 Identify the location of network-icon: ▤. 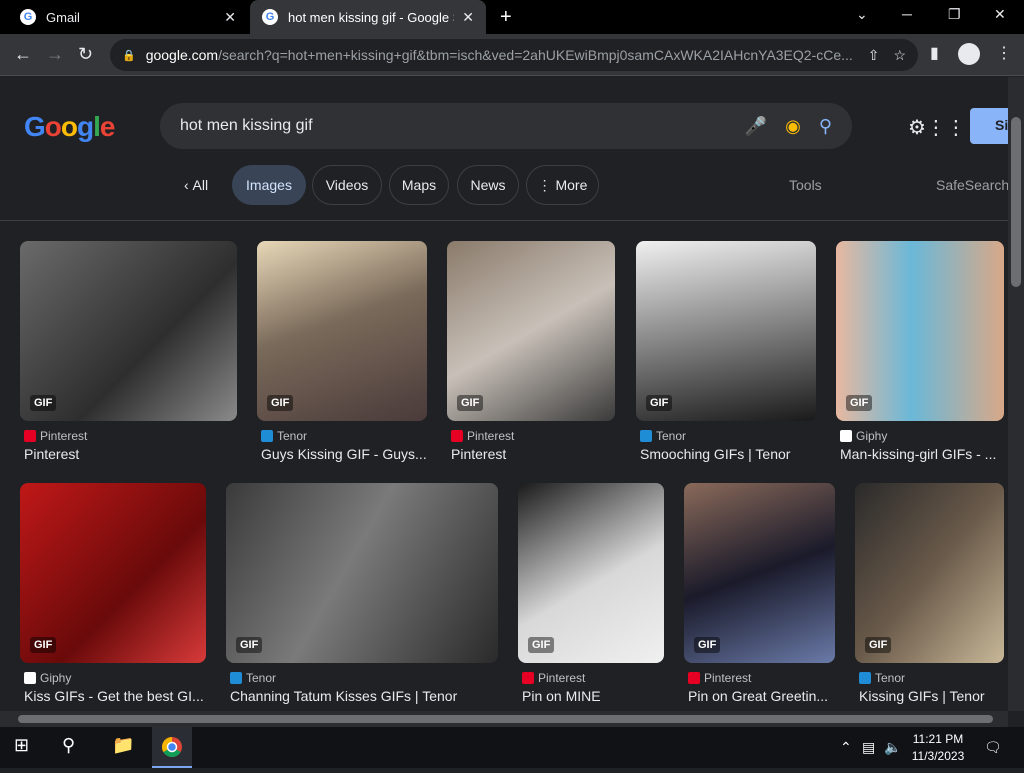
(868, 747).